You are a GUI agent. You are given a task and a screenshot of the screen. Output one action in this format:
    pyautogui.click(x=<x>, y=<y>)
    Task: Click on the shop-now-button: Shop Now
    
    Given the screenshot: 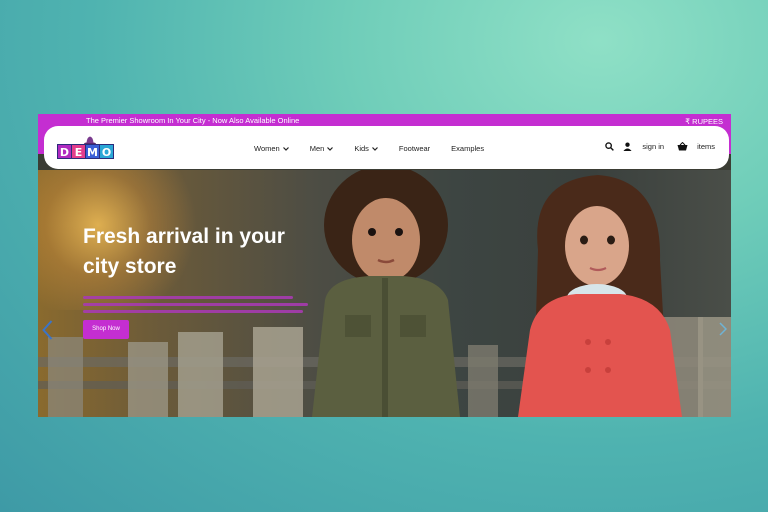 What is the action you would take?
    pyautogui.click(x=106, y=329)
    